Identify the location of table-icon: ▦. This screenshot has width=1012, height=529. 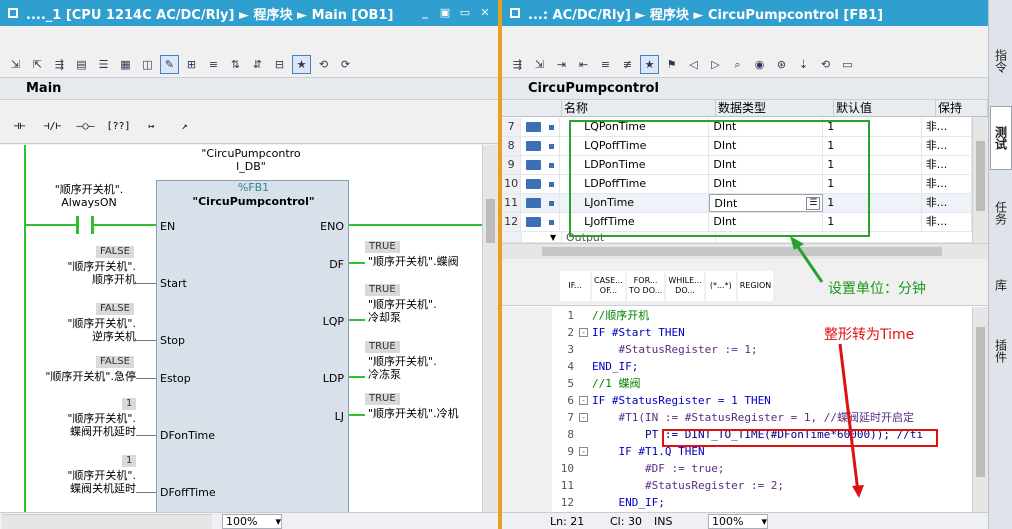
(125, 64).